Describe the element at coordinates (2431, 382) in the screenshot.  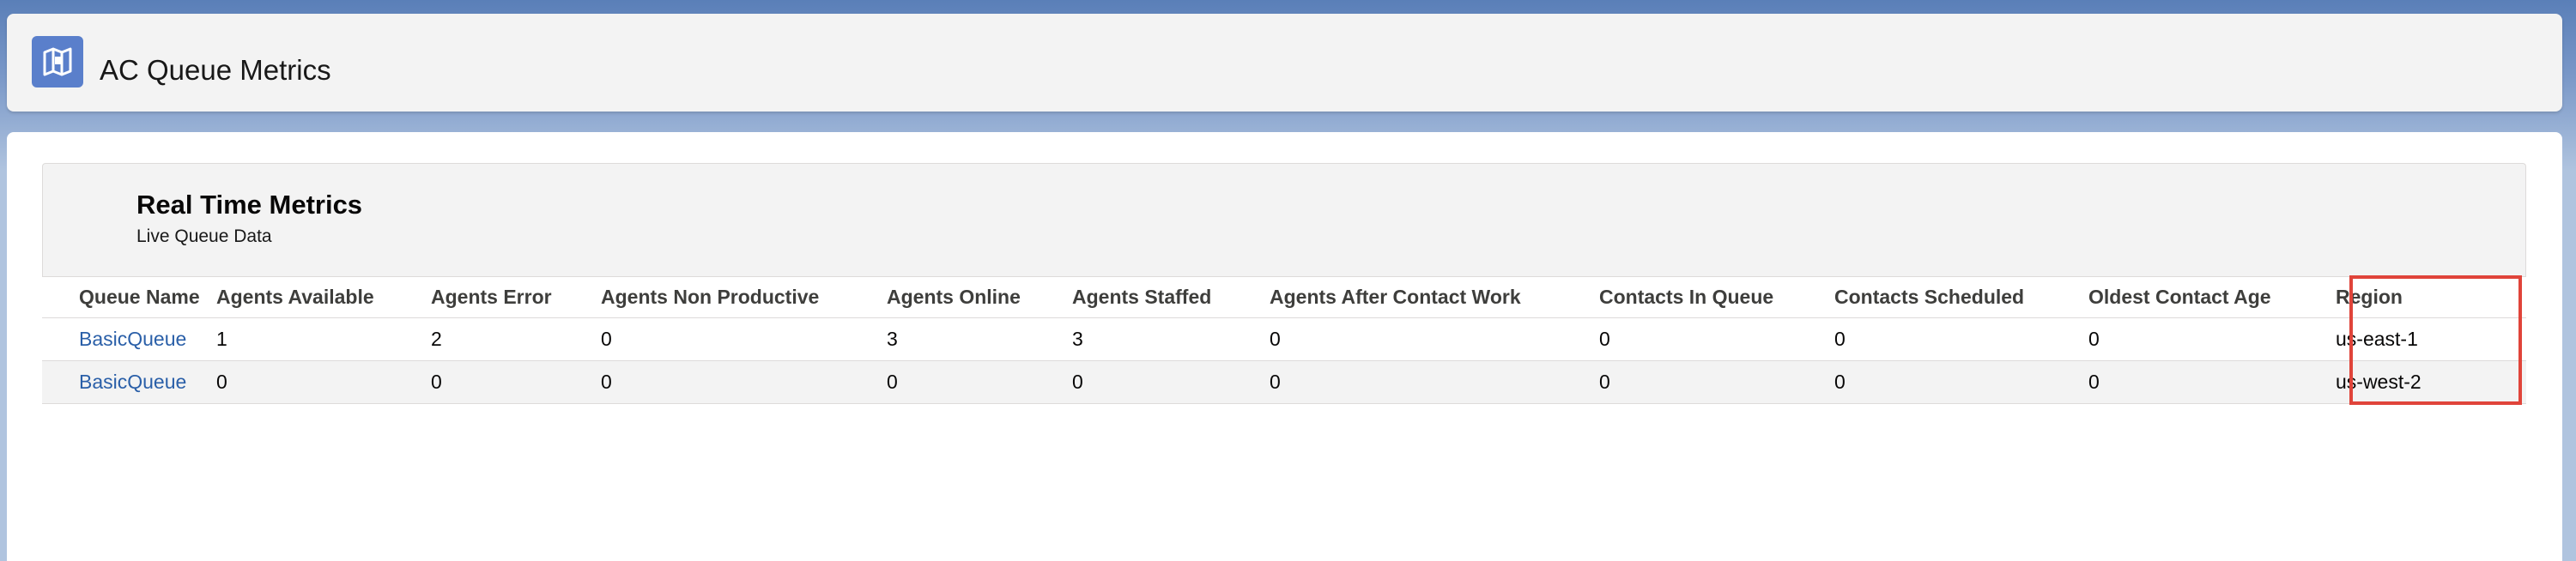
I see `region-cell: us-west-2` at that location.